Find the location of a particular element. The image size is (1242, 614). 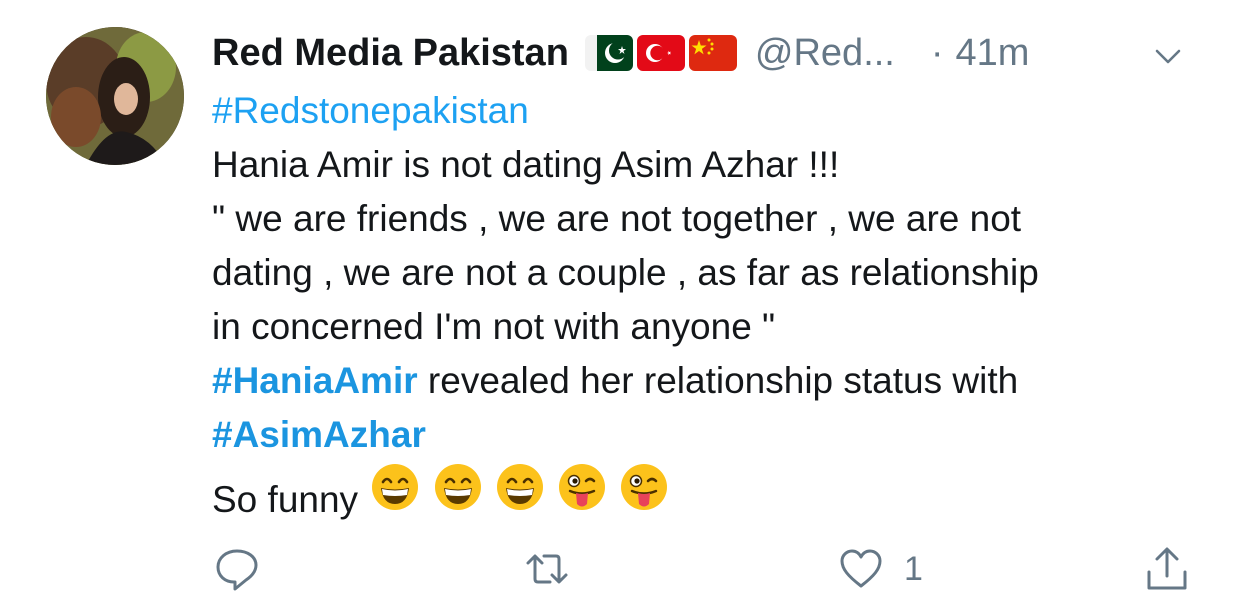

text-fragment: So funny is located at coordinates (285, 499).